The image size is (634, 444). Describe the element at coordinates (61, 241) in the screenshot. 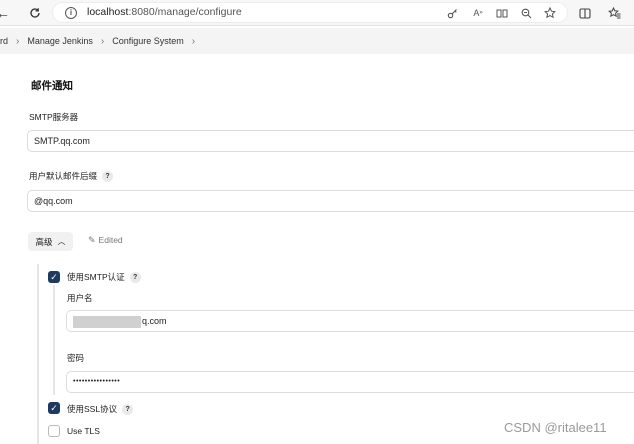

I see `chevron-up-icon: ︿` at that location.